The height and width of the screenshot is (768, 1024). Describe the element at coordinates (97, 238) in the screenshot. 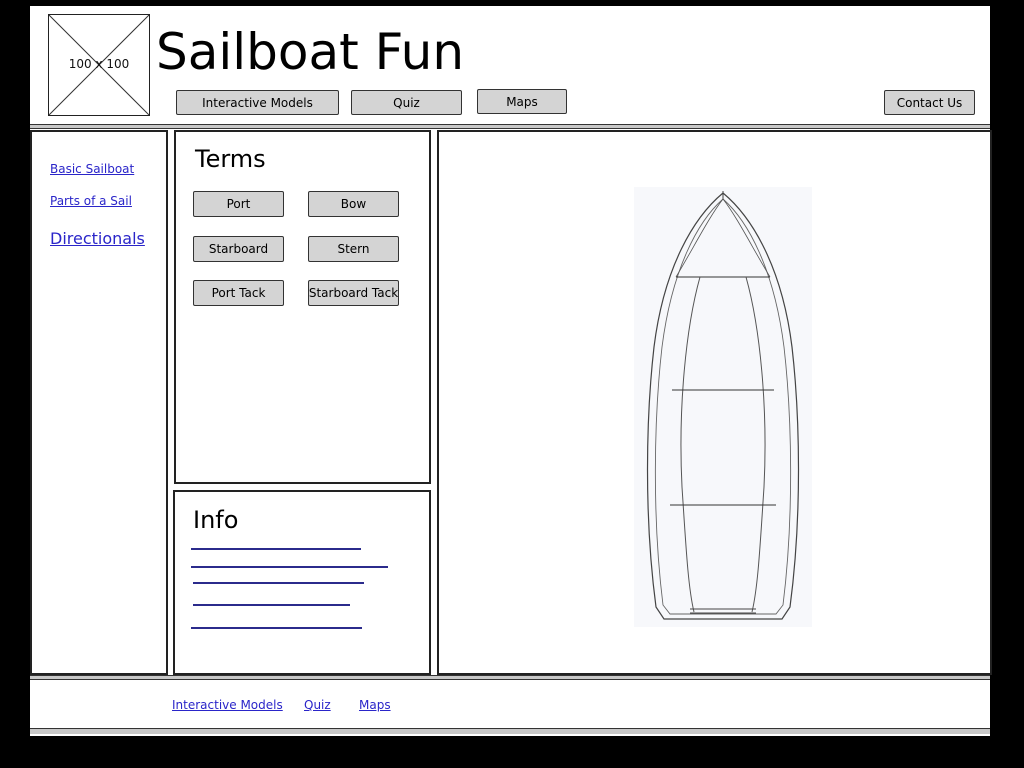

I see `sidebar-item-directionals: Directionals` at that location.